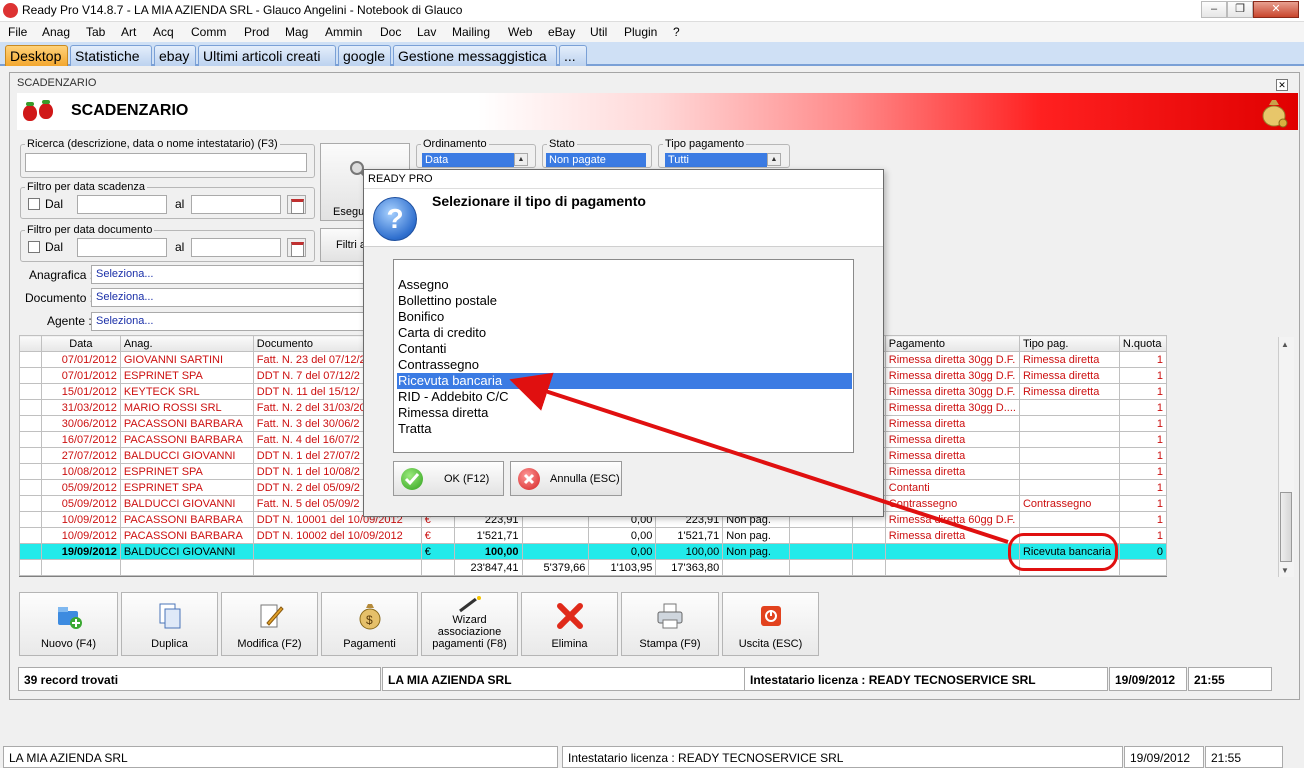 The image size is (1304, 768). Describe the element at coordinates (593, 567) in the screenshot. I see `table-row: 23'847,41 5'379,66 1'103,95 17'363,80` at that location.